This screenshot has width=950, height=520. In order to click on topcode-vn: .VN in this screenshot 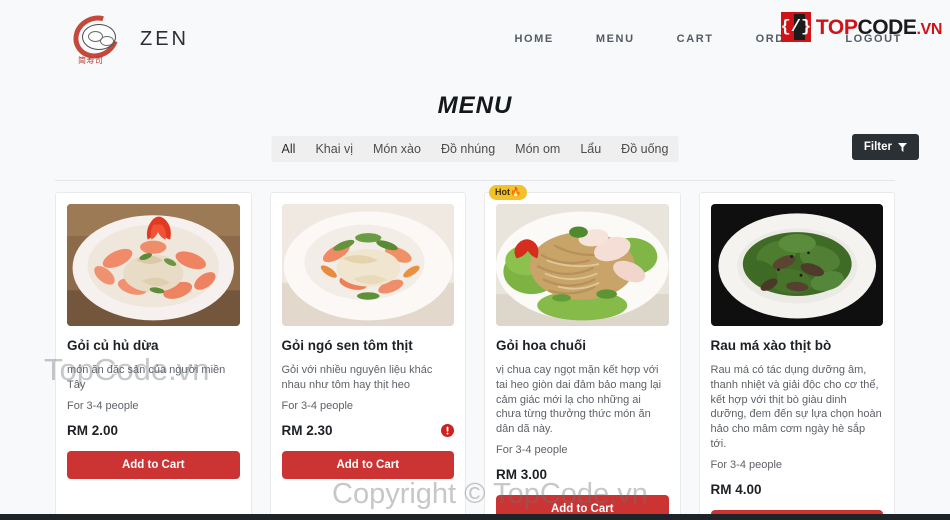, I will do `click(929, 29)`.